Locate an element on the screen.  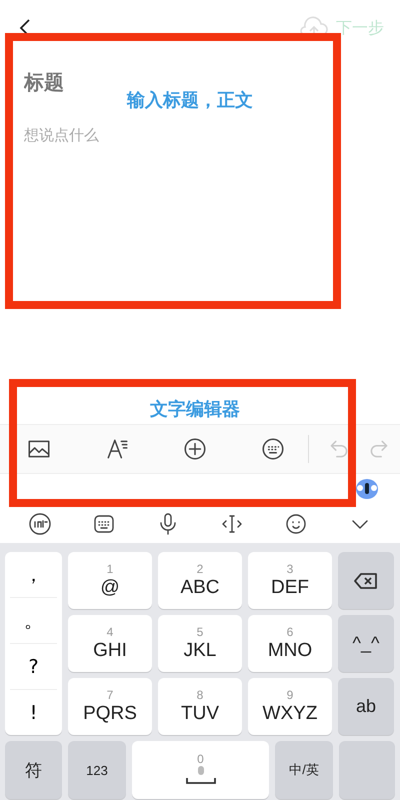
annotation-label: 输入标题，正文 is located at coordinates (190, 100).